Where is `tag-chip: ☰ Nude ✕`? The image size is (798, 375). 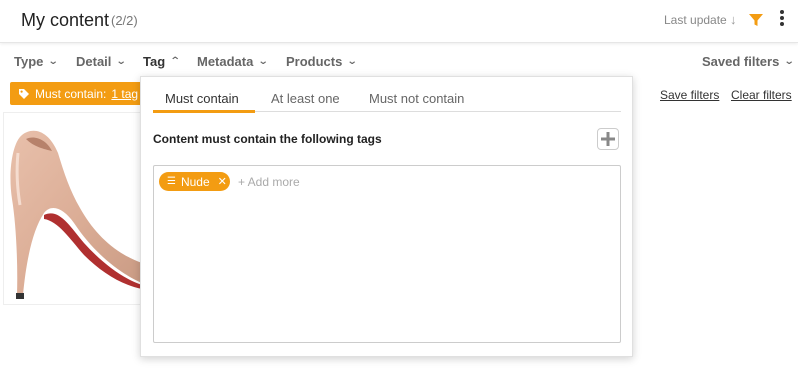
tag-chip: ☰ Nude ✕ is located at coordinates (194, 181).